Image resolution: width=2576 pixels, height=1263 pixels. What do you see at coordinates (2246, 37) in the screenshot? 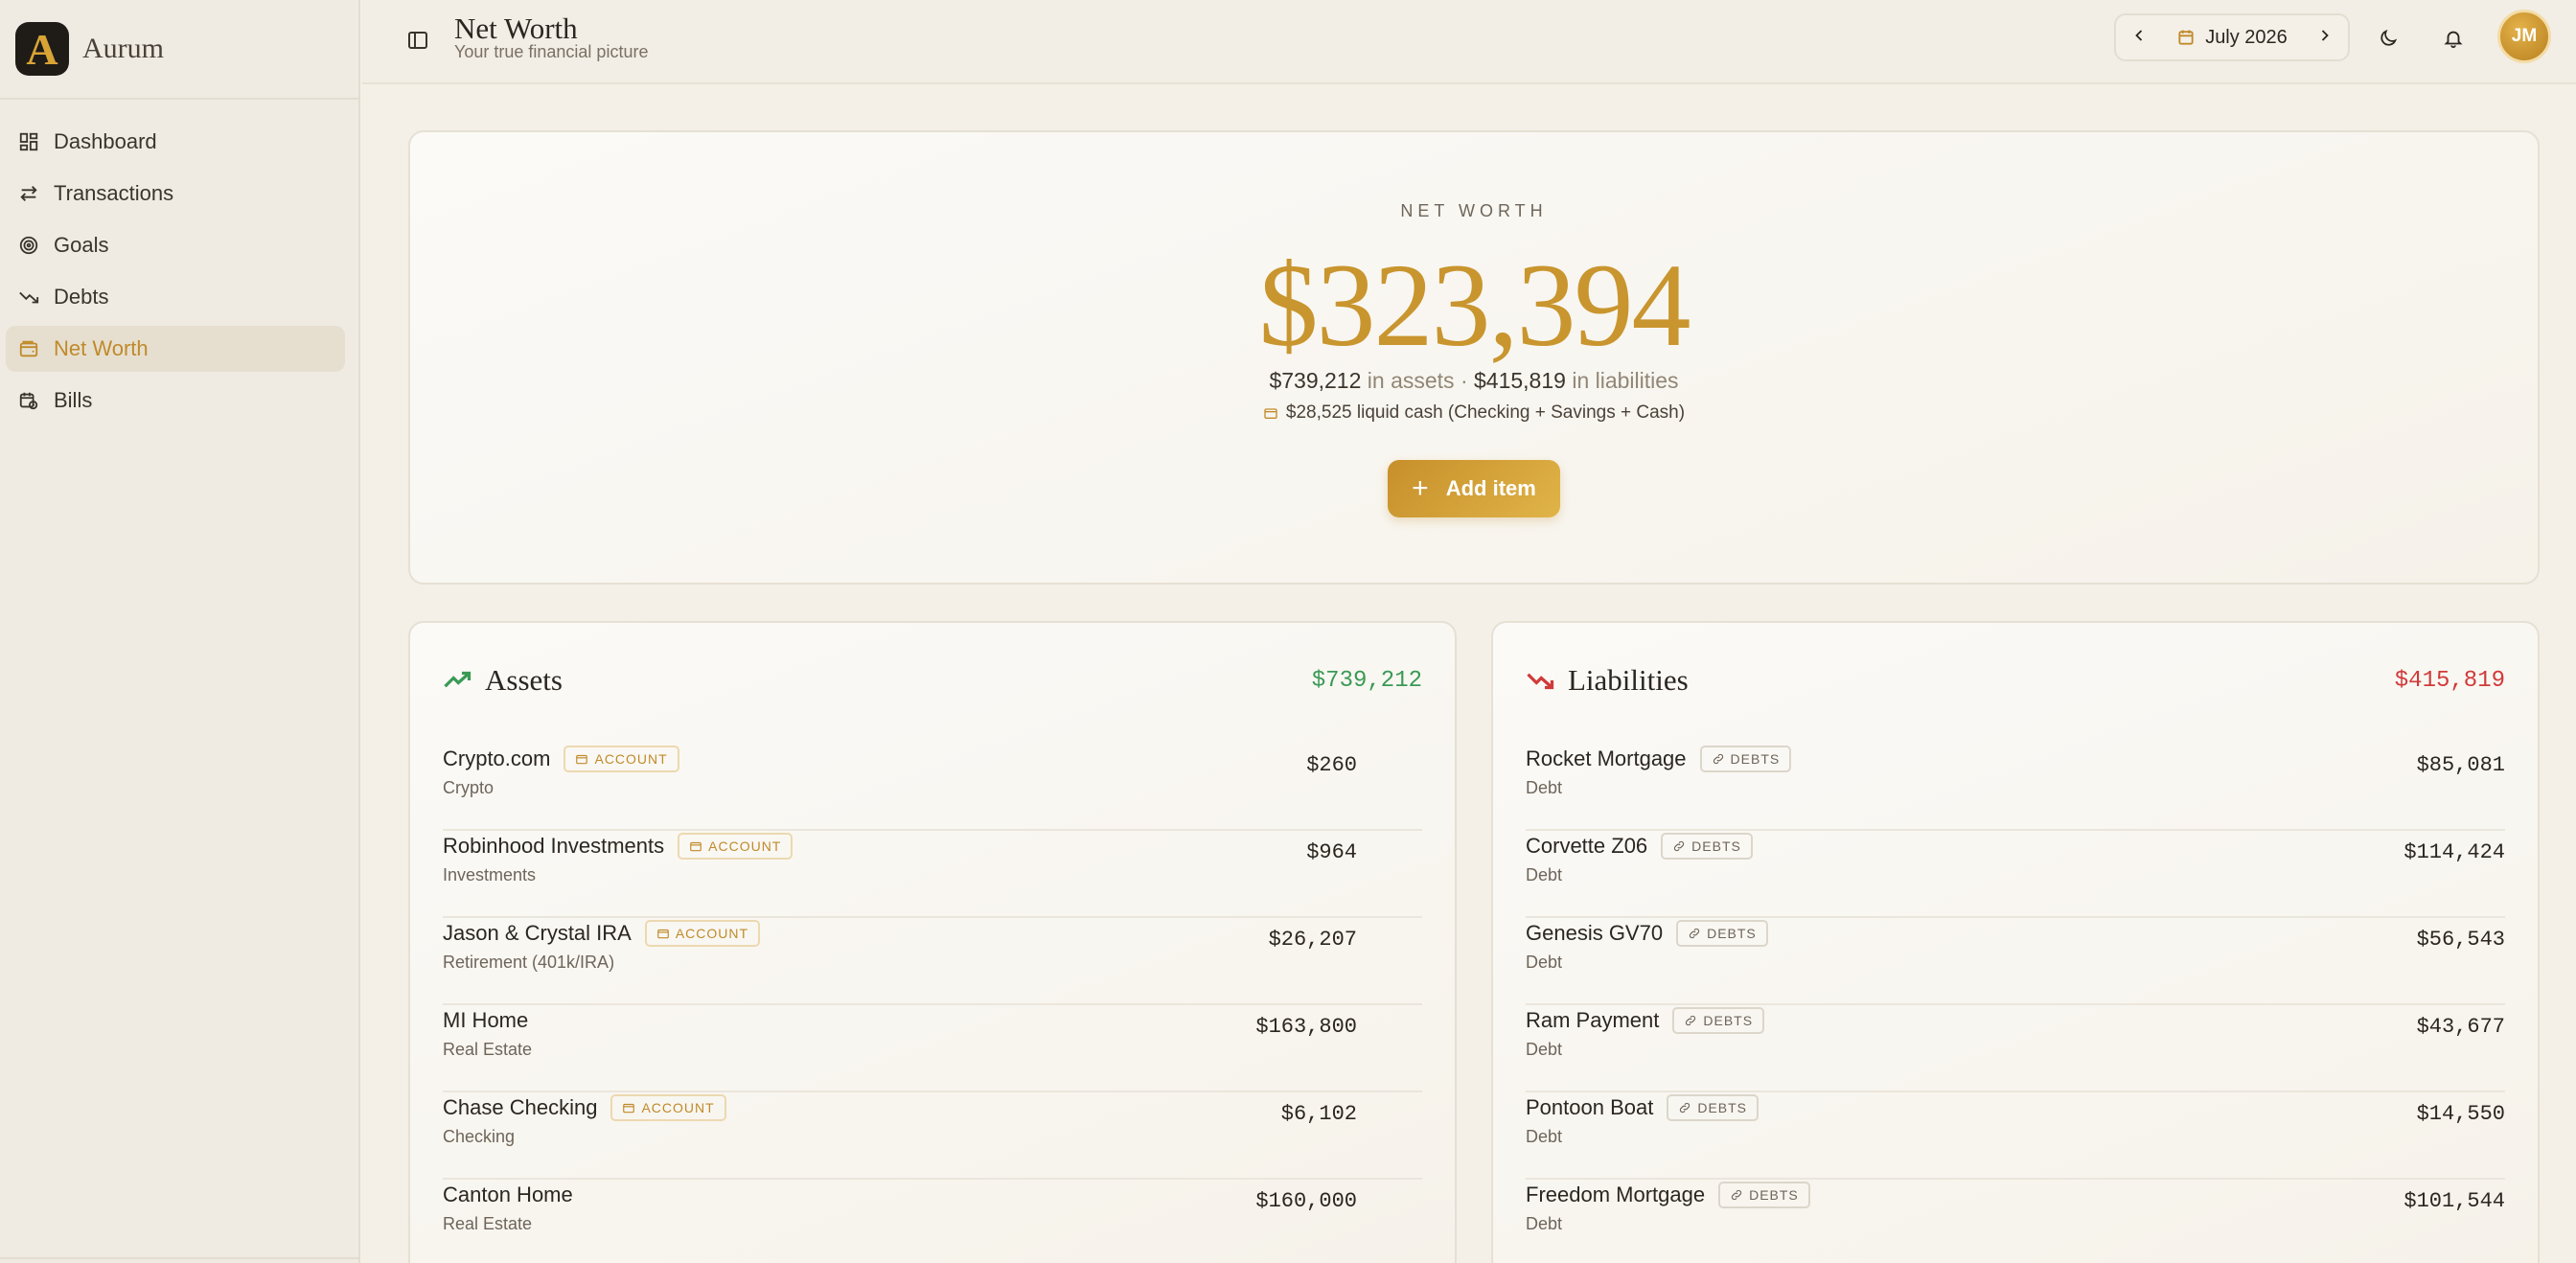
I see `month-label: July 2026` at bounding box center [2246, 37].